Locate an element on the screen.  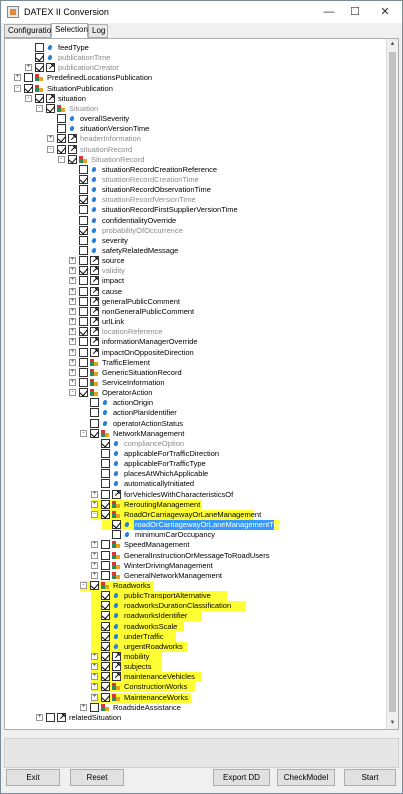
tree-item-non-general-public-comment: + nonGeneralPublicComment is located at coordinates (131, 311).